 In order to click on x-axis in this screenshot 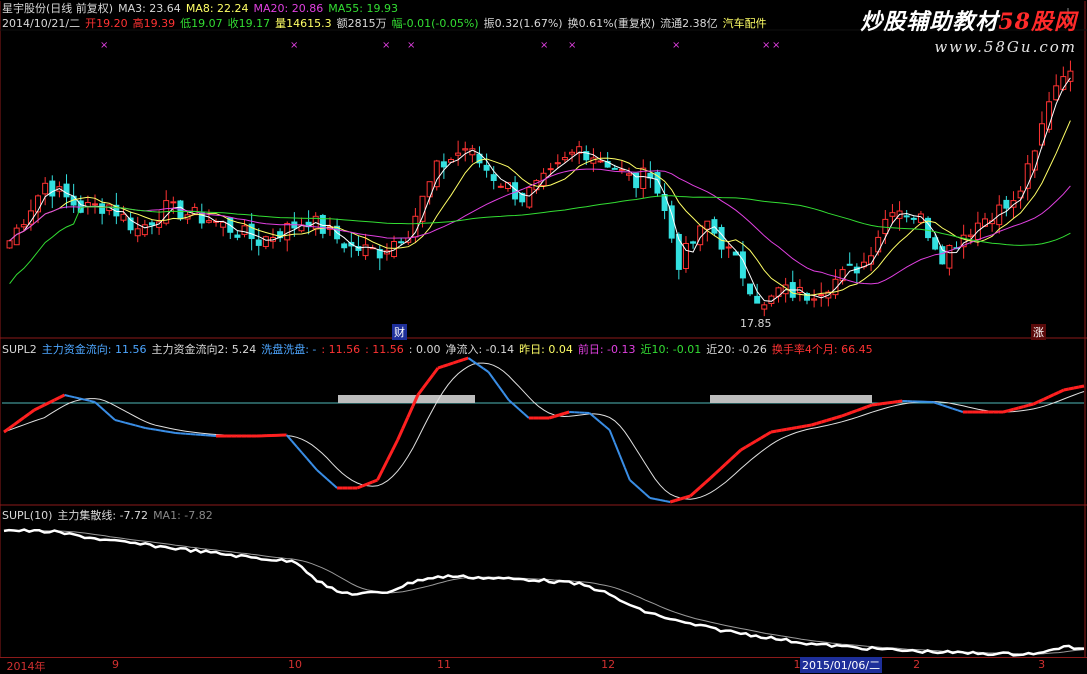, I will do `click(543, 665)`.